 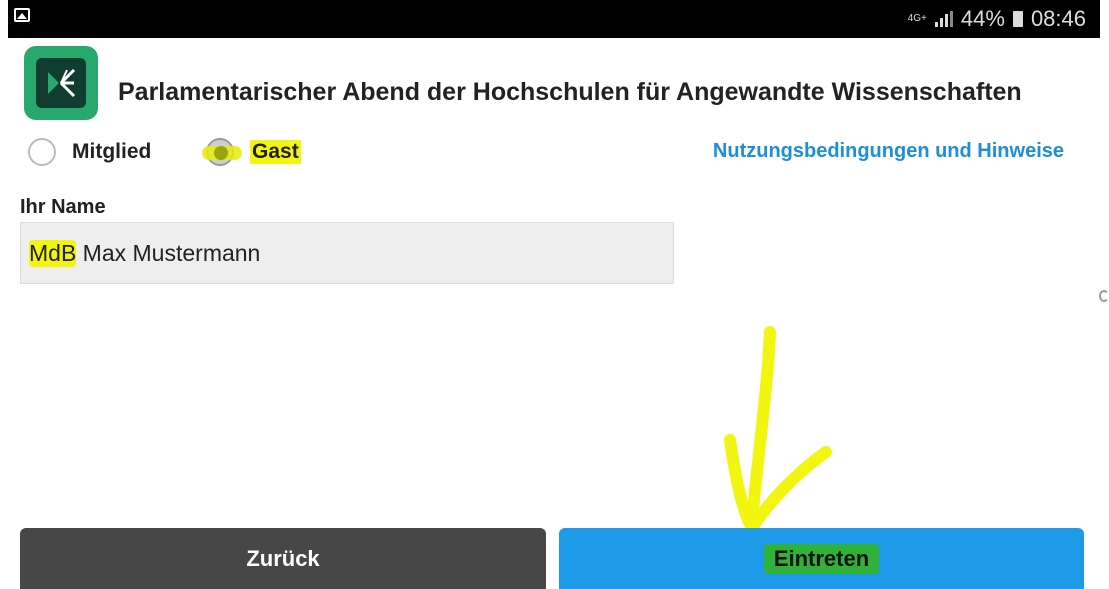 I want to click on radio-mitglied: Mitglied, so click(x=89, y=152).